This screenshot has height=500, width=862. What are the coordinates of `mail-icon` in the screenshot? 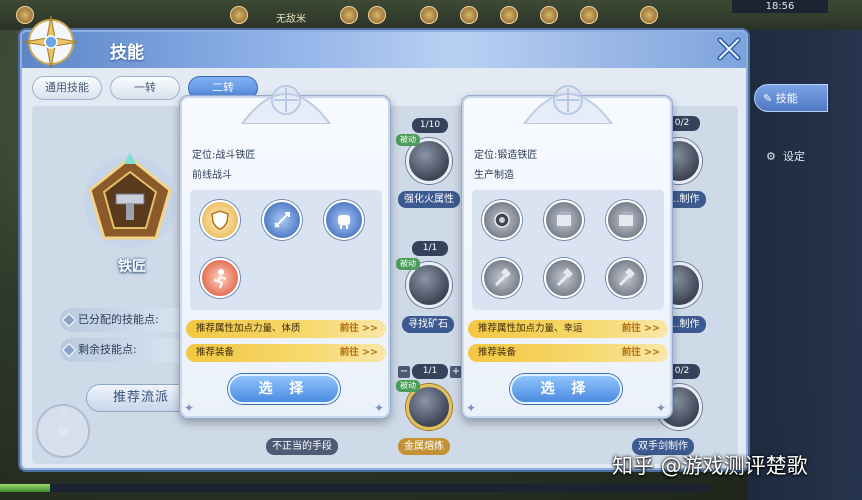 It's located at (549, 15).